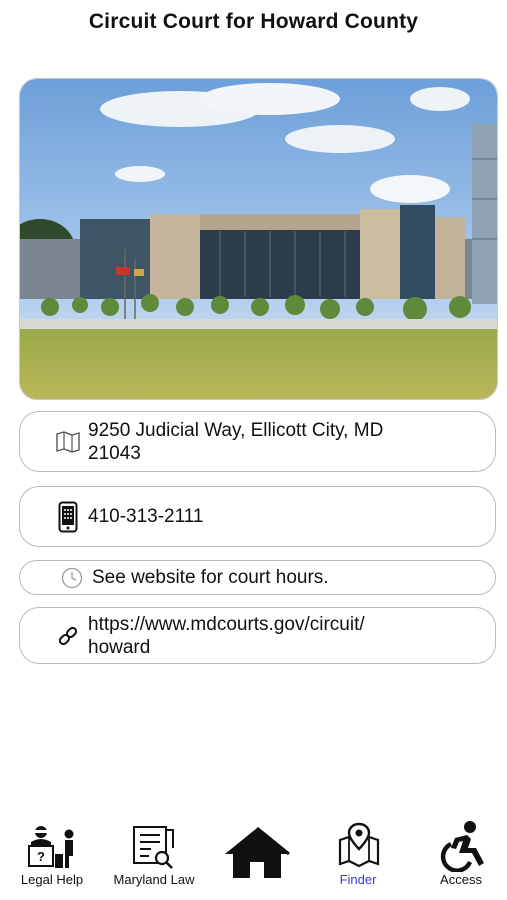 The image size is (507, 900). I want to click on website-line2: howard, so click(119, 647).